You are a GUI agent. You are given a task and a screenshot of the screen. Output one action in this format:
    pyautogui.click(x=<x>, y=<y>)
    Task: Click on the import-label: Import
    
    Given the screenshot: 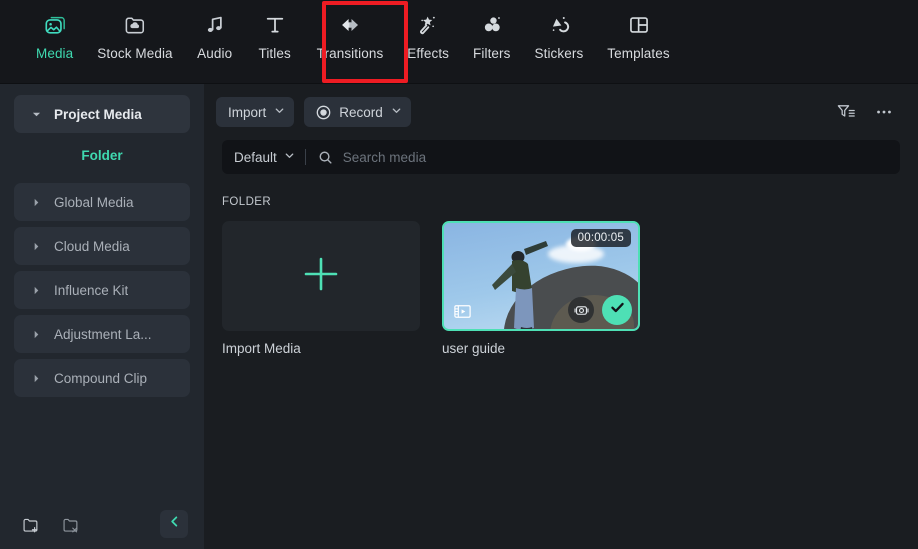 What is the action you would take?
    pyautogui.click(x=247, y=112)
    